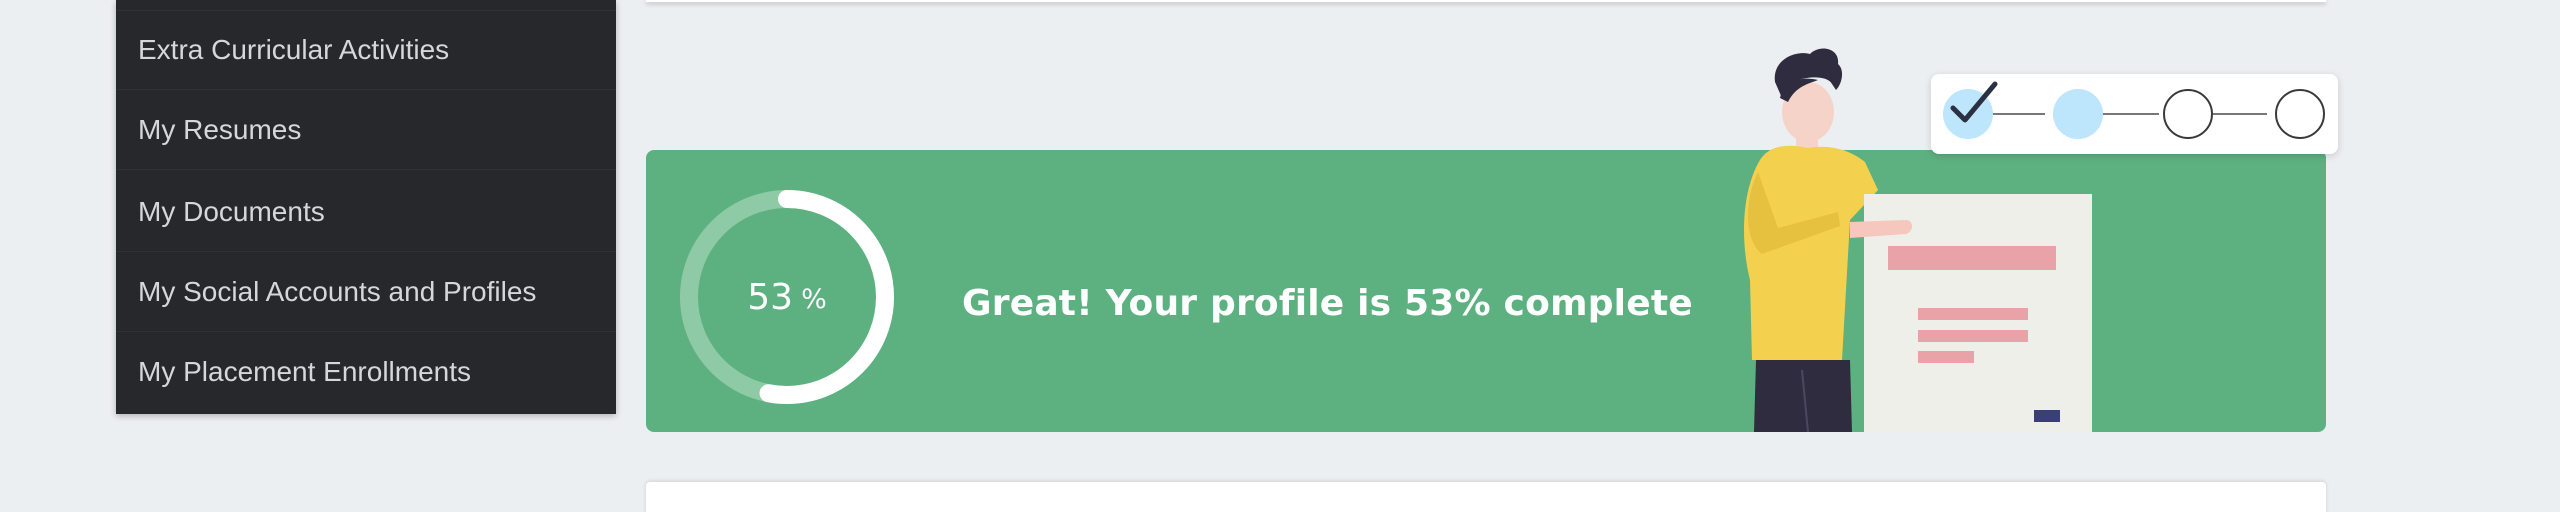 Image resolution: width=2560 pixels, height=512 pixels. Describe the element at coordinates (305, 371) in the screenshot. I see `sidebar-item-label: My Placement Enrollments` at that location.